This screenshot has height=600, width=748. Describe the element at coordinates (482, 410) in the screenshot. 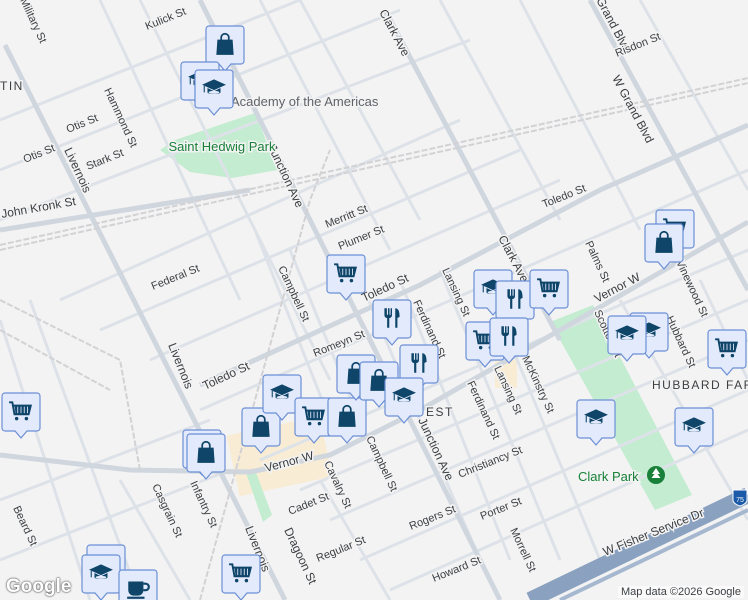

I see `street-label-ferdinand: Ferdinand St` at that location.